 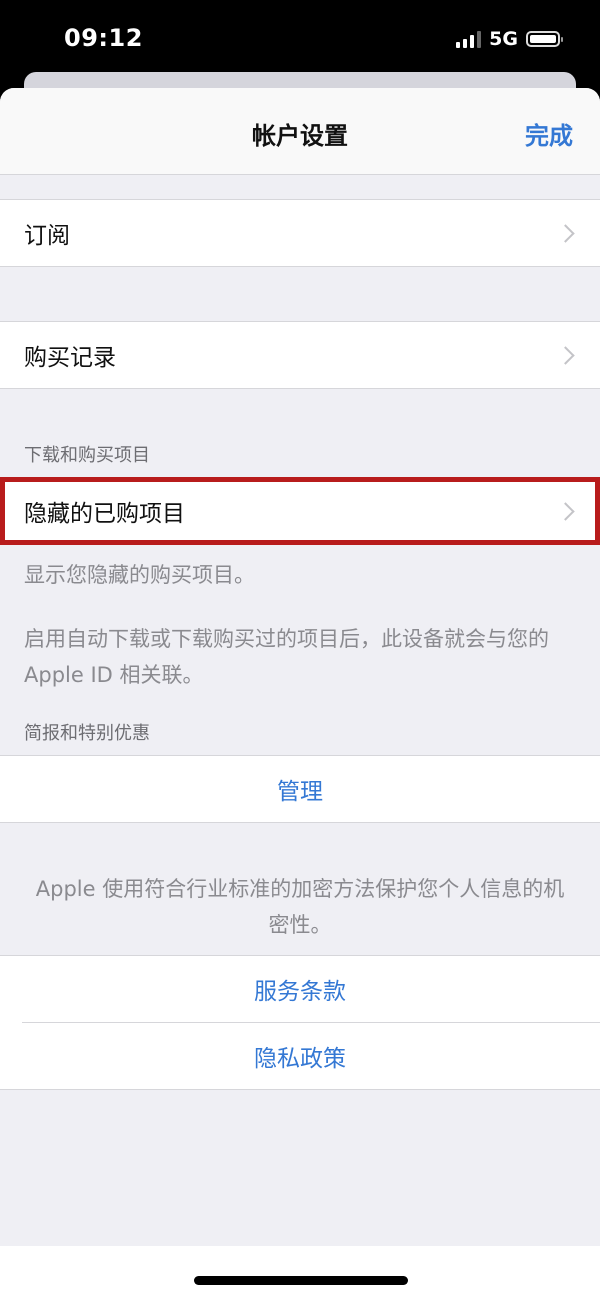 What do you see at coordinates (549, 133) in the screenshot?
I see `done-button: 完成` at bounding box center [549, 133].